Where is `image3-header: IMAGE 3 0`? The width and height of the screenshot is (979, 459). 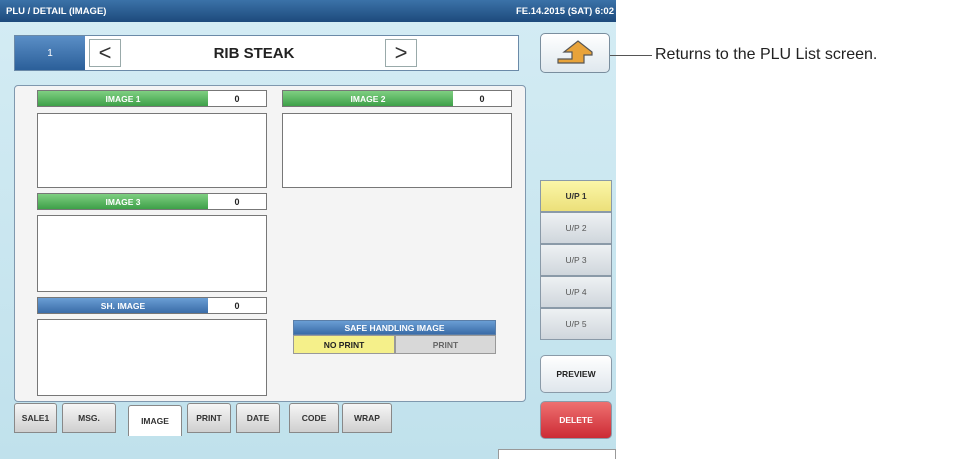
image3-header: IMAGE 3 0 is located at coordinates (152, 201).